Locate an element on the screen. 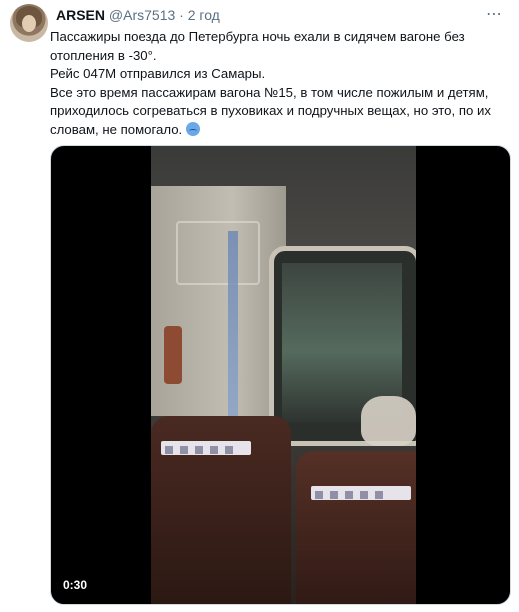 This screenshot has height=612, width=519. avatar is located at coordinates (29, 23).